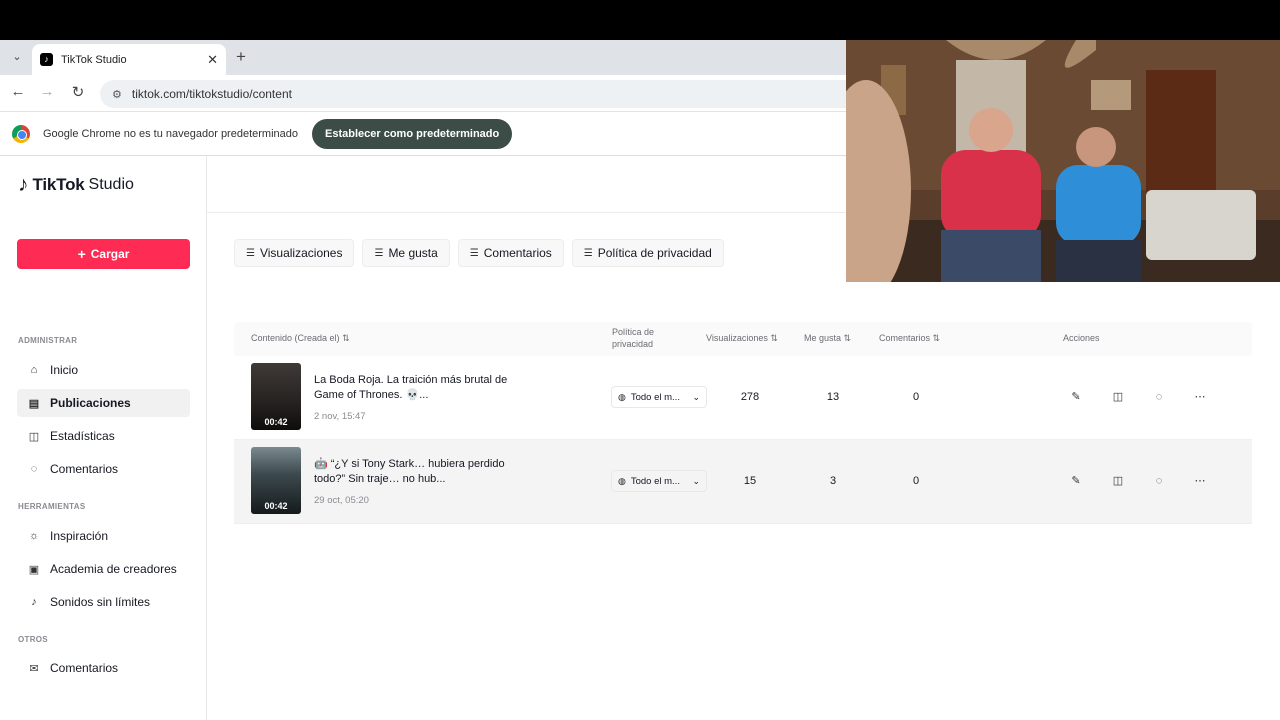  What do you see at coordinates (211, 94) in the screenshot?
I see `url-text: tiktok.com/tiktokstudio/content` at bounding box center [211, 94].